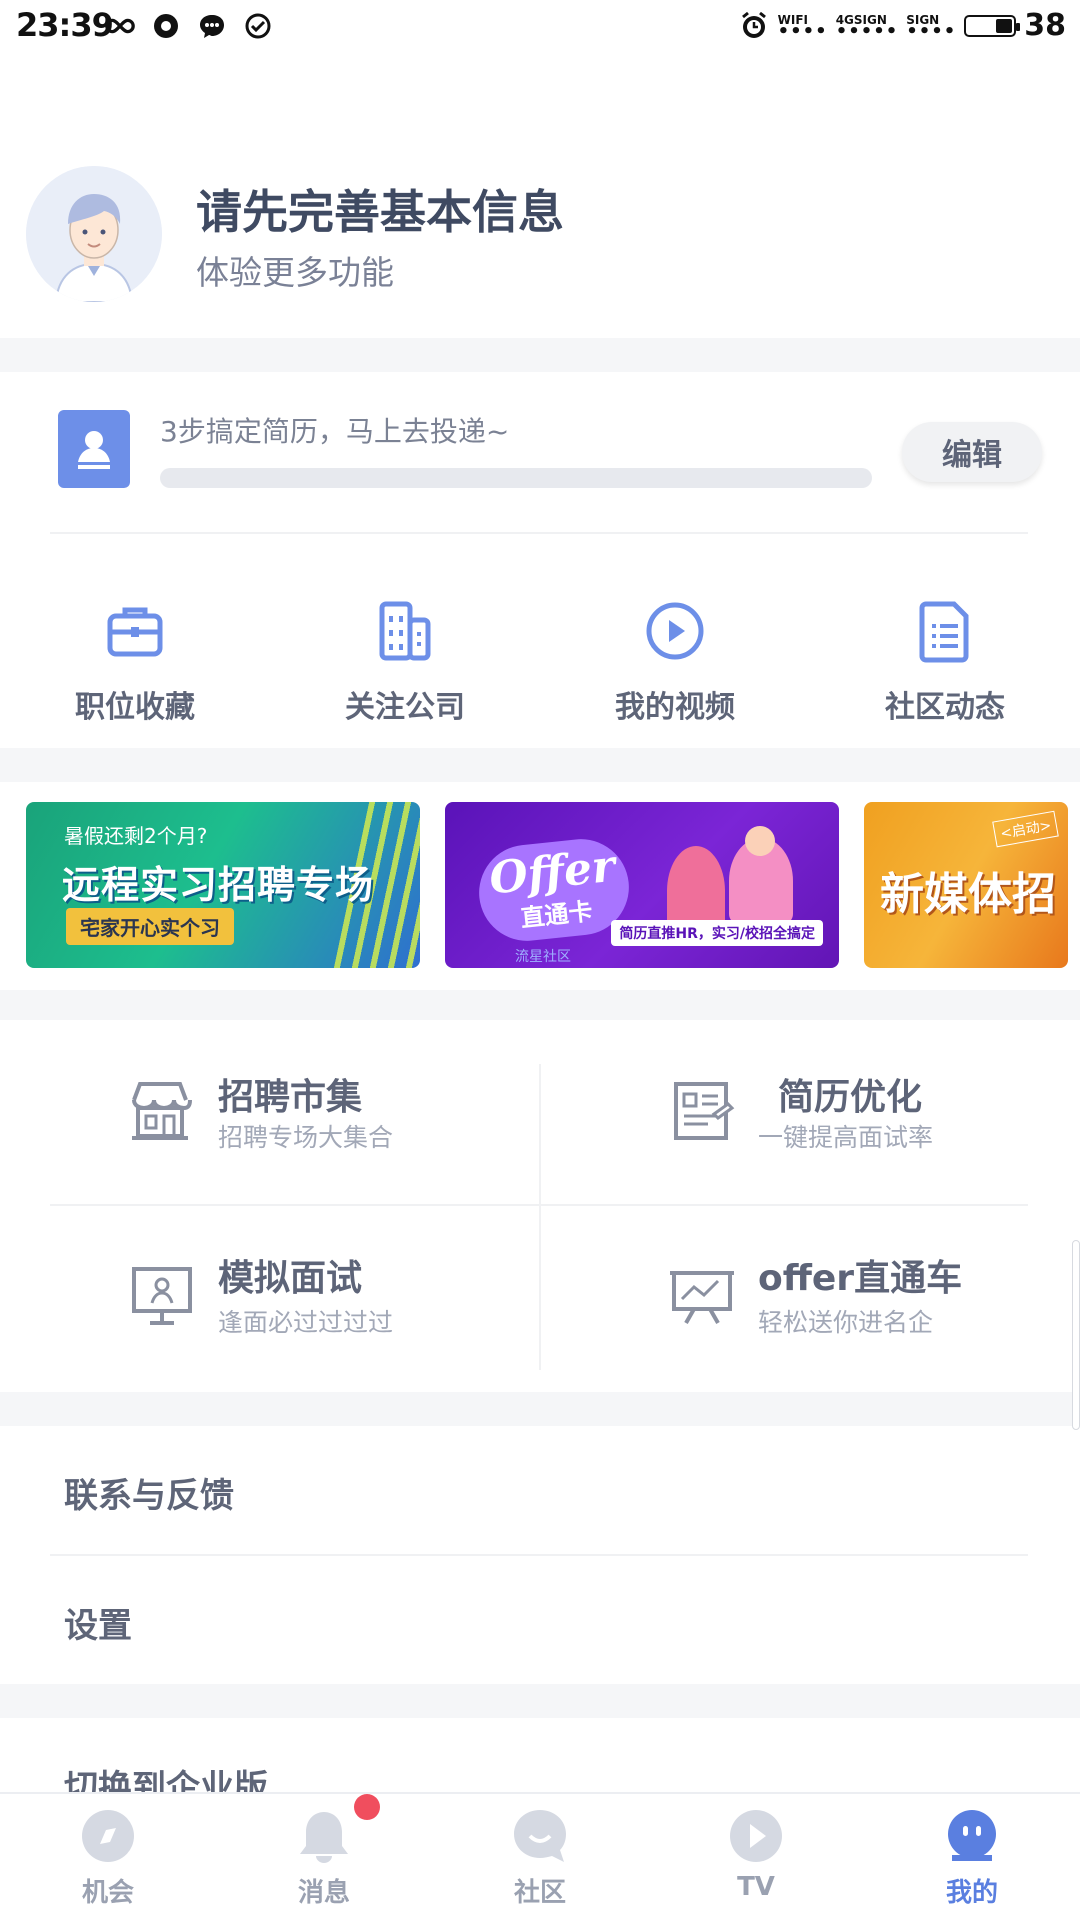 This screenshot has width=1080, height=1920. I want to click on banner-top-text: 暑假还剩2个月?, so click(136, 836).